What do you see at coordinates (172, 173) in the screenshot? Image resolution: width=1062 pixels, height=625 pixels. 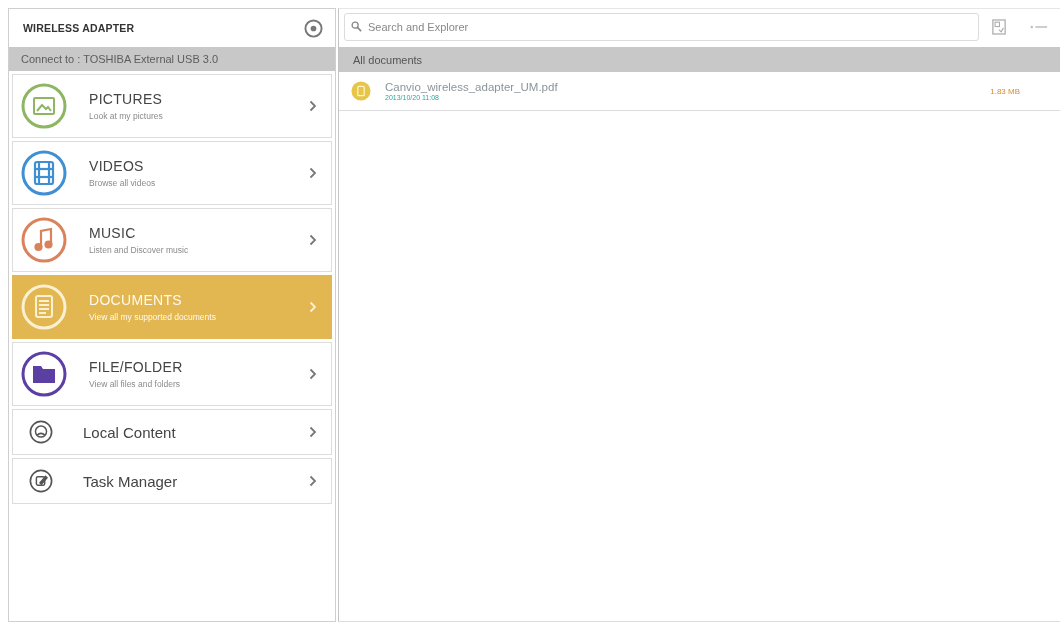 I see `nav-item: VIDEOS Browse all videos` at bounding box center [172, 173].